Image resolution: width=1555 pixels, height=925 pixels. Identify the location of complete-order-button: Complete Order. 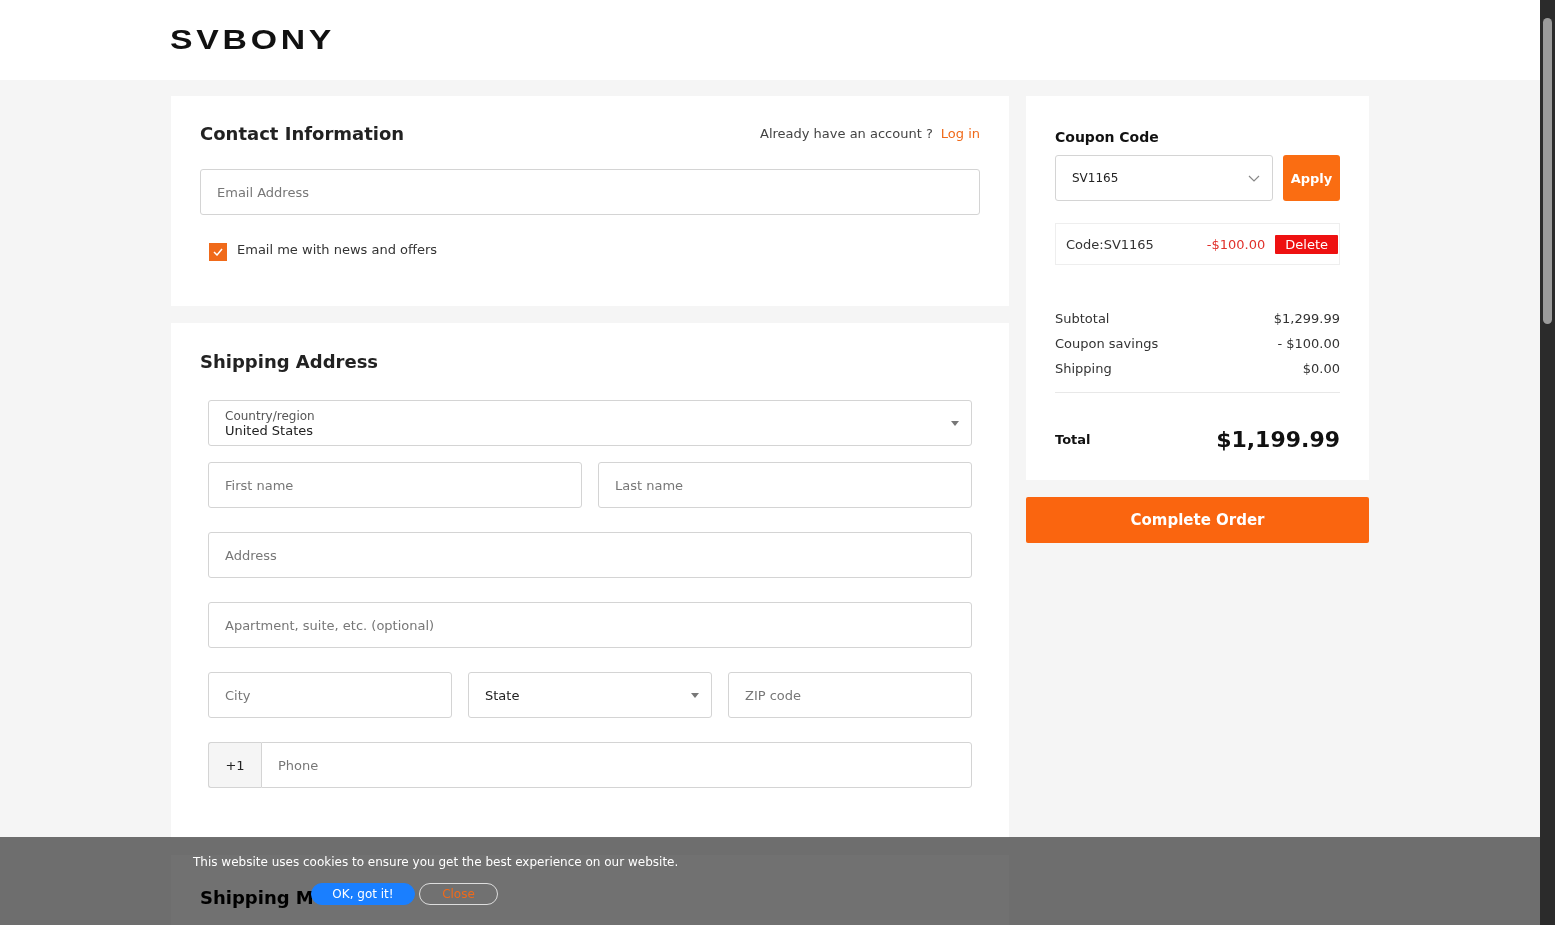
(1197, 520).